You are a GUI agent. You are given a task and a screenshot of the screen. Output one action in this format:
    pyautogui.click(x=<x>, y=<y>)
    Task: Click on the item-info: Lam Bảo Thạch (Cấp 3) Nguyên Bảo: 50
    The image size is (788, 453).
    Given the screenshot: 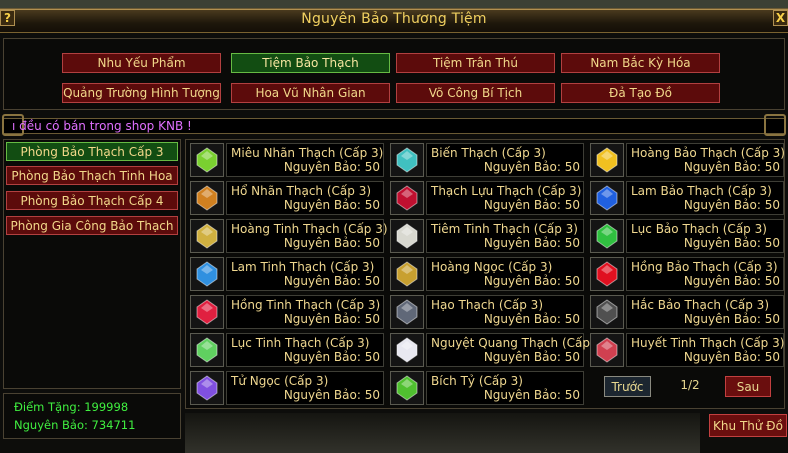 What is the action you would take?
    pyautogui.click(x=705, y=198)
    